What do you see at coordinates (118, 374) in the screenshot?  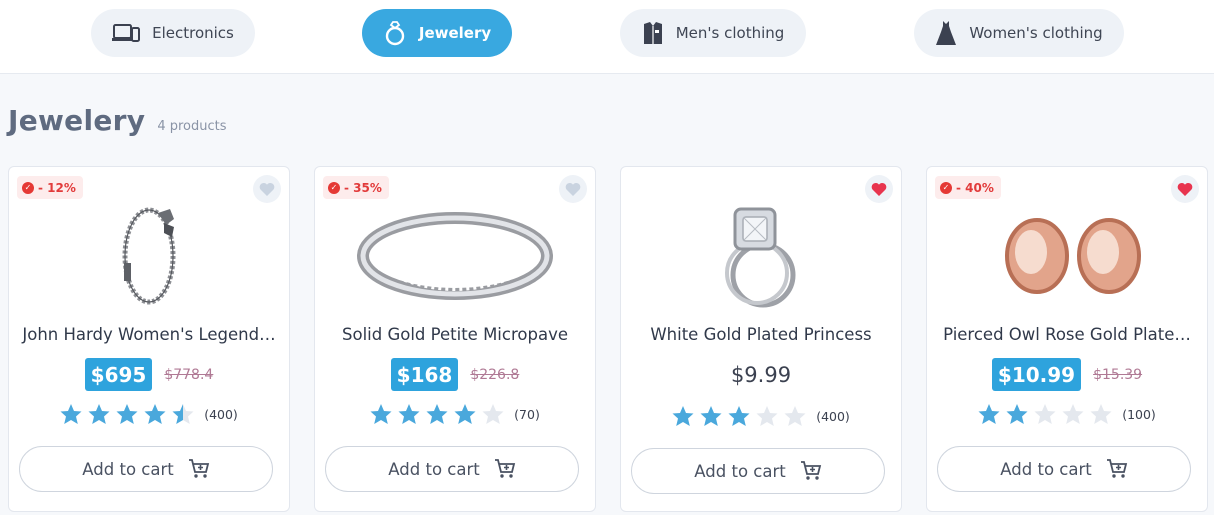 I see `current-price: $695` at bounding box center [118, 374].